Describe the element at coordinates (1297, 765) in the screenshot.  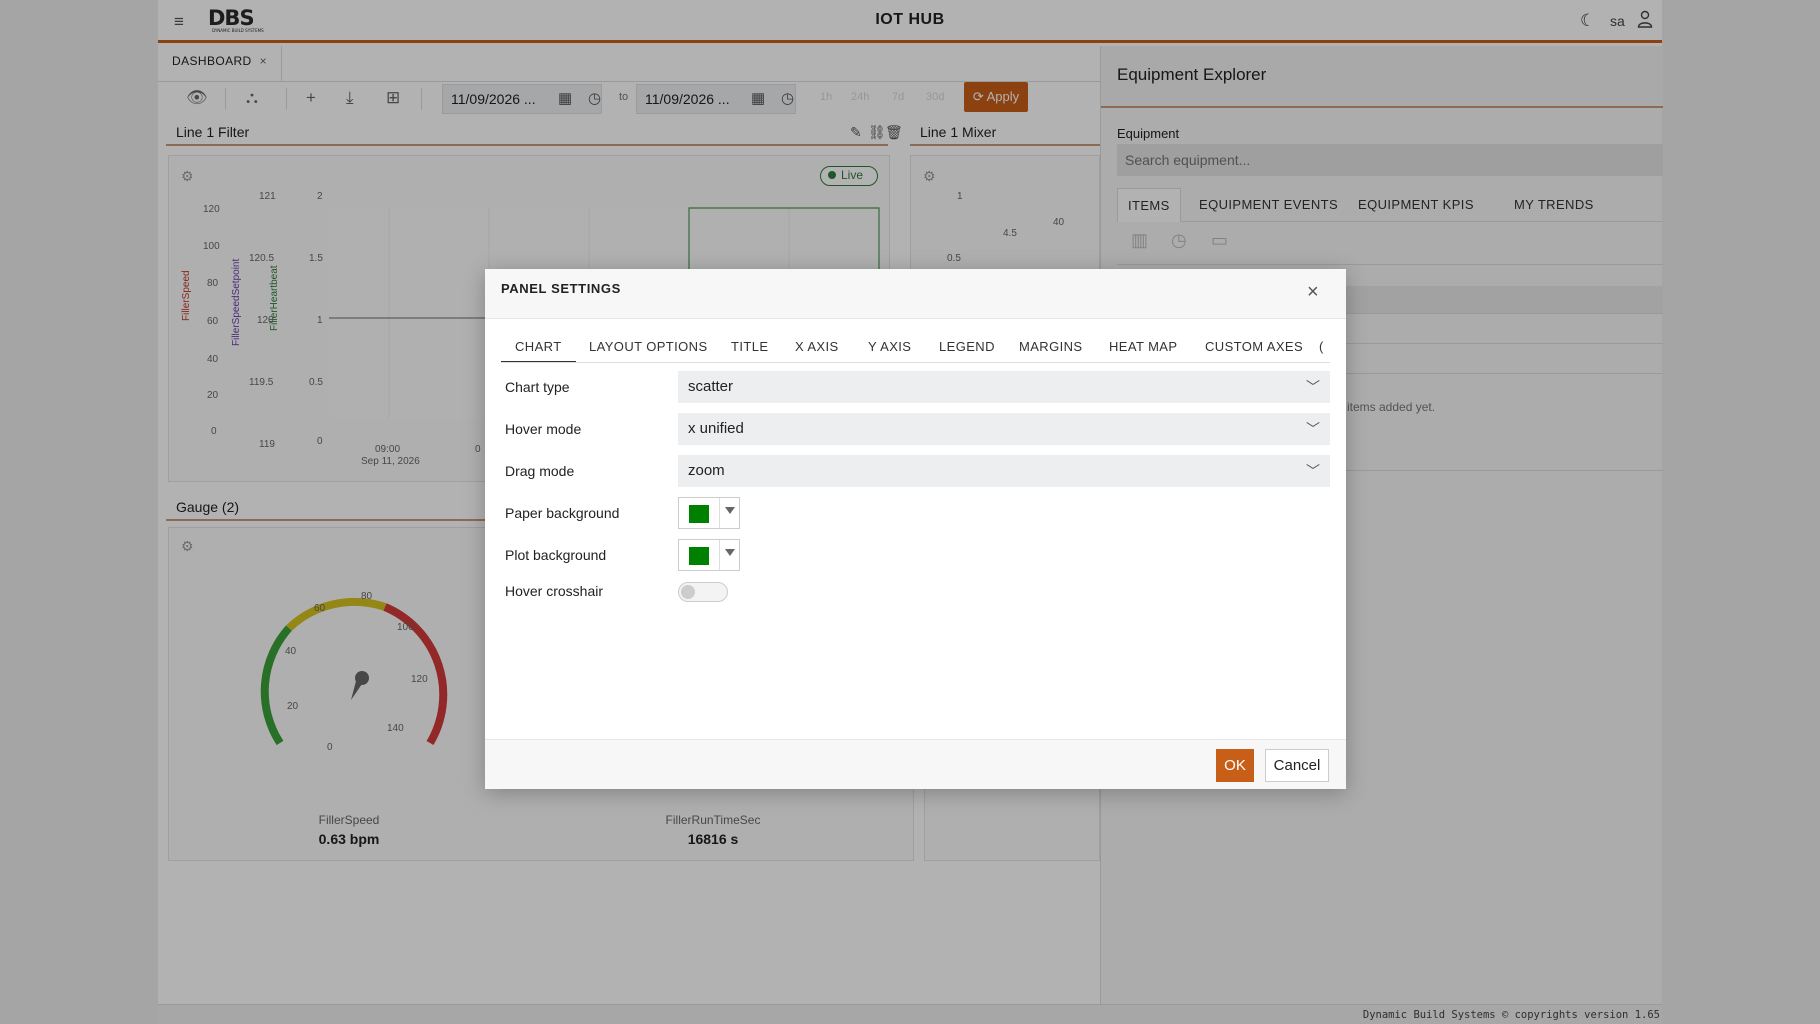
I see `cancel-button: Cancel` at that location.